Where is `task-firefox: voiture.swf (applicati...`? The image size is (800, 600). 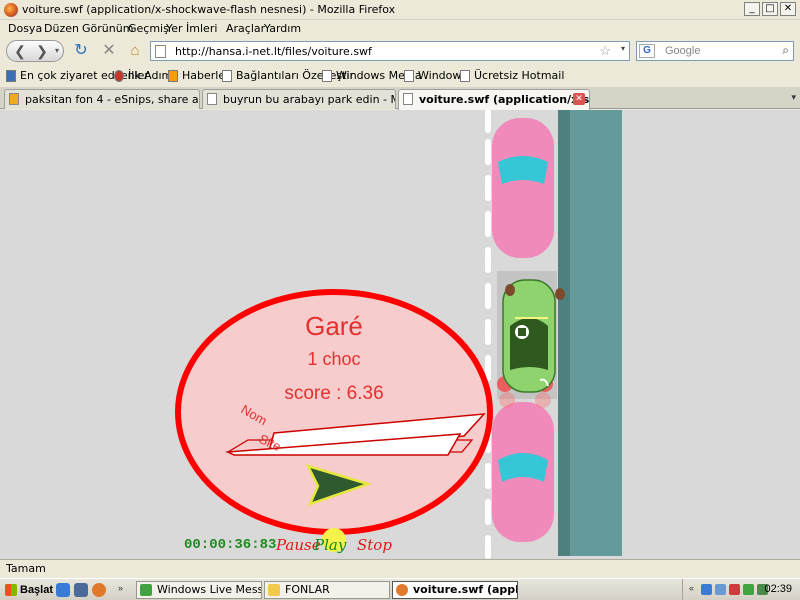
task-firefox: voiture.swf (applicati... is located at coordinates (455, 590).